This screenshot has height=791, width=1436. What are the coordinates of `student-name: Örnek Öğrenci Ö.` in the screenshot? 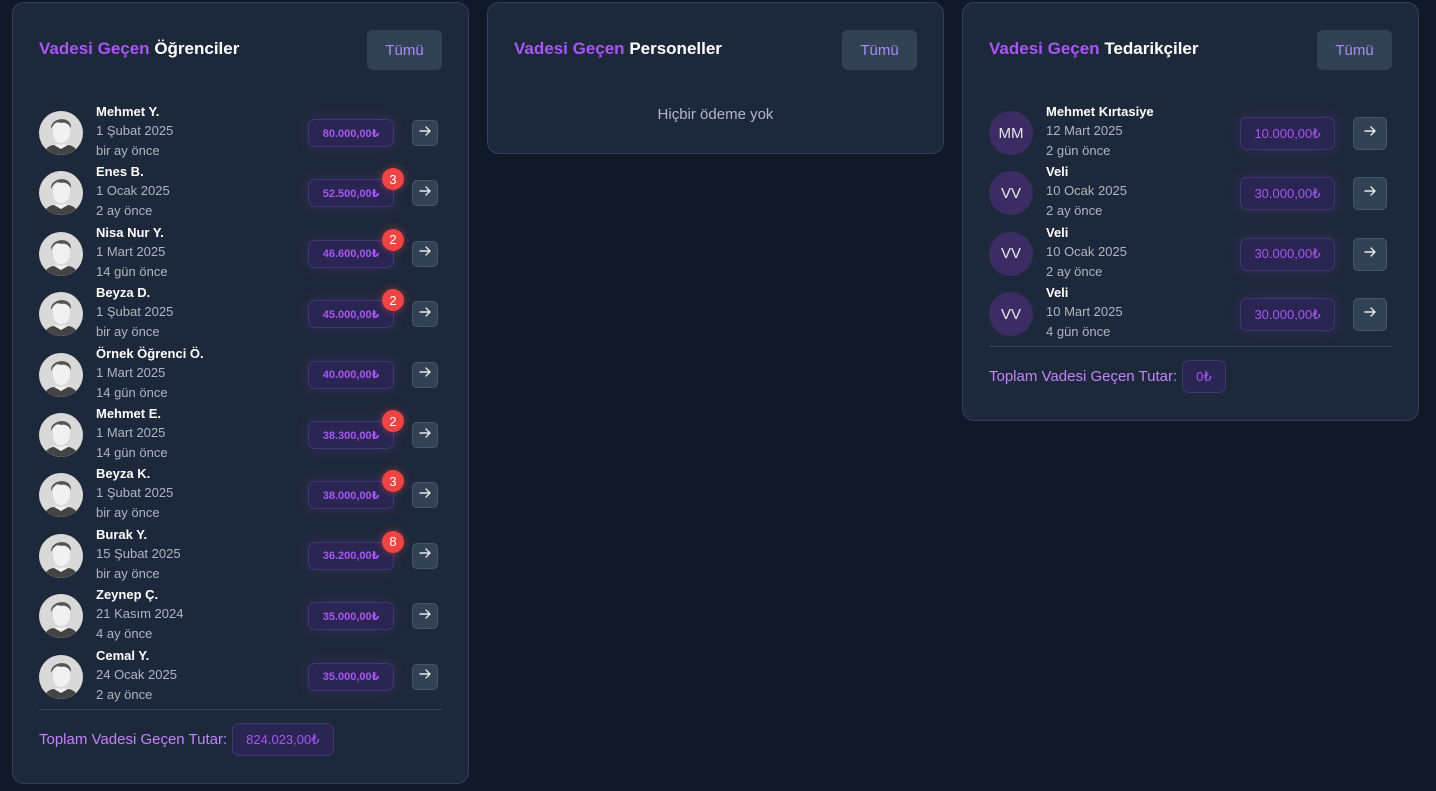 It's located at (150, 353).